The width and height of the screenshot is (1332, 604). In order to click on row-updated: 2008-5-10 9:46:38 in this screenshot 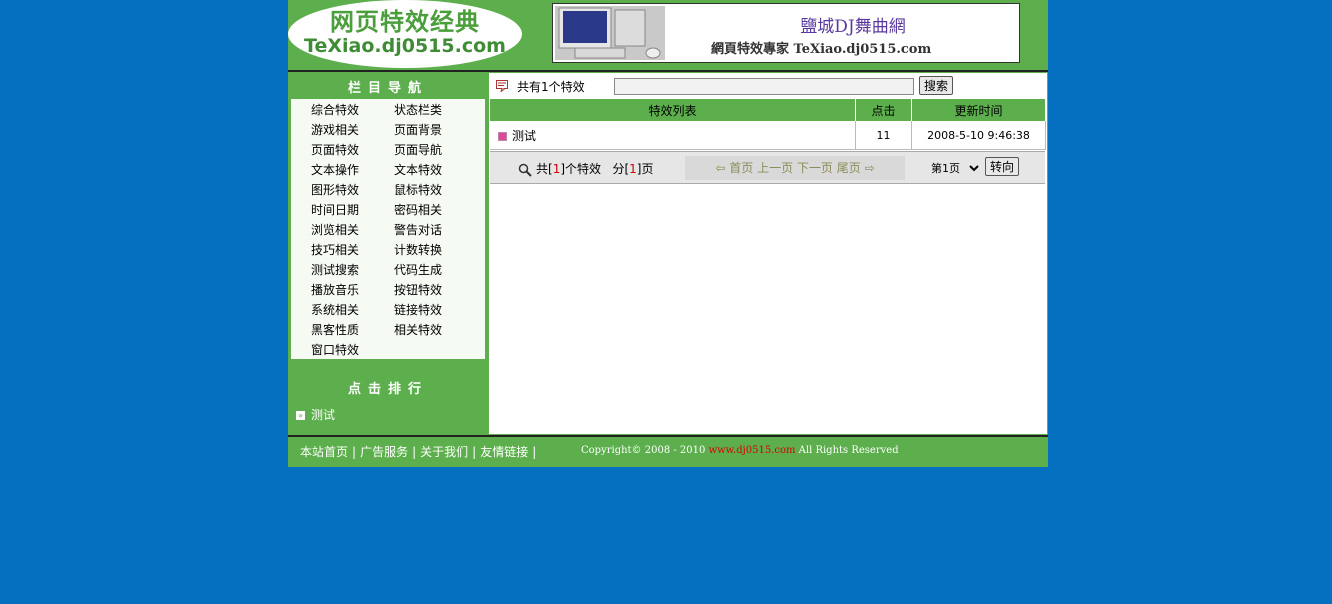, I will do `click(978, 135)`.